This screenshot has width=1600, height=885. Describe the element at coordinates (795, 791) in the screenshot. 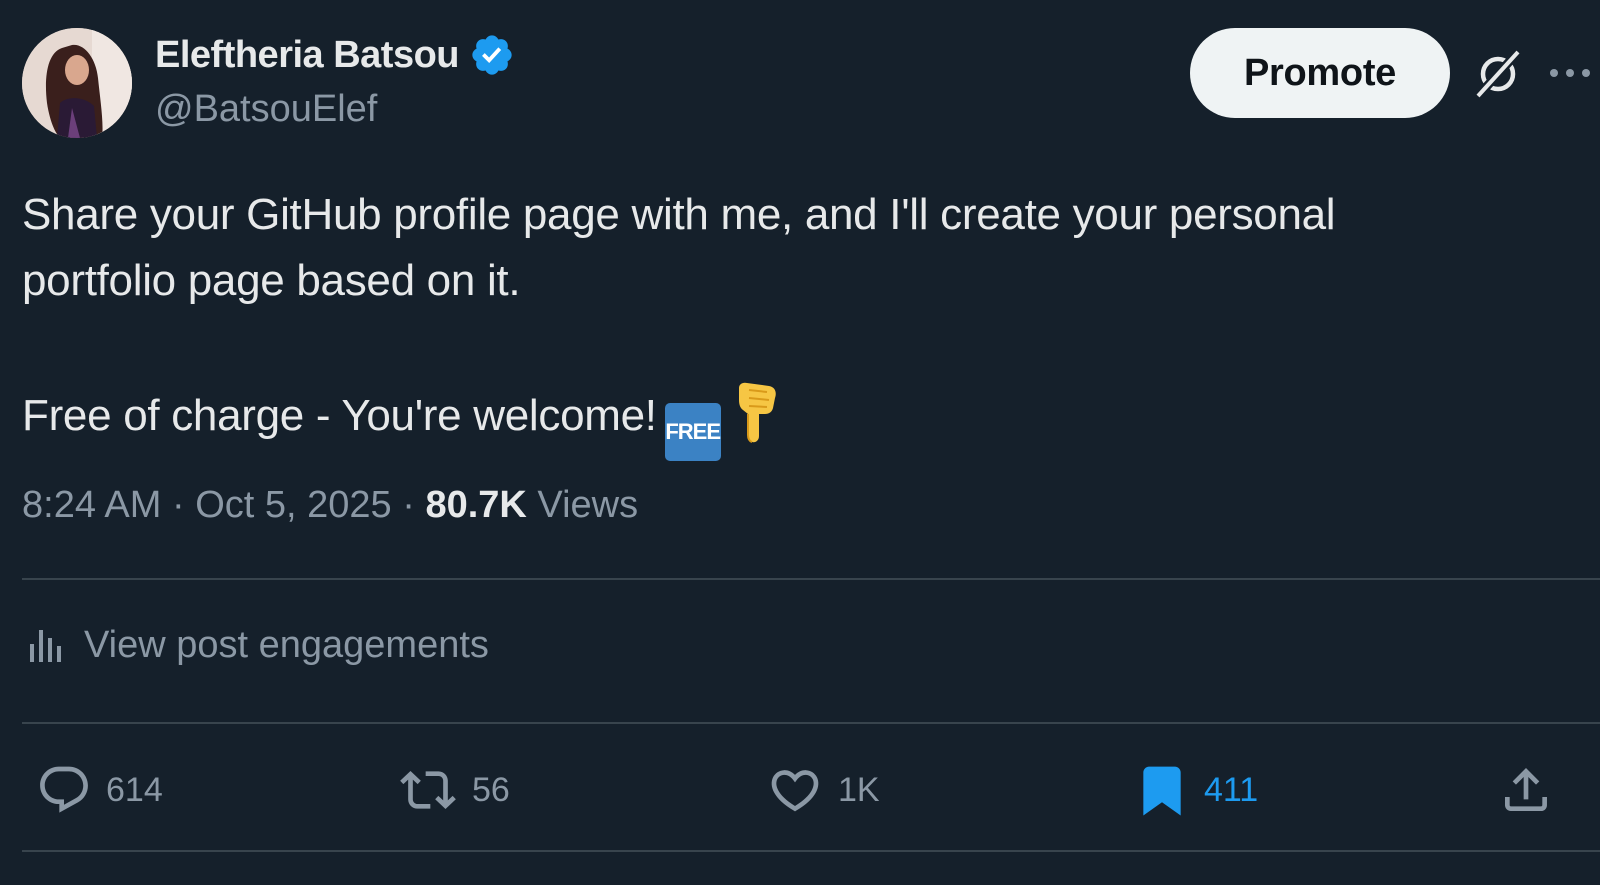

I see `heart-icon` at that location.